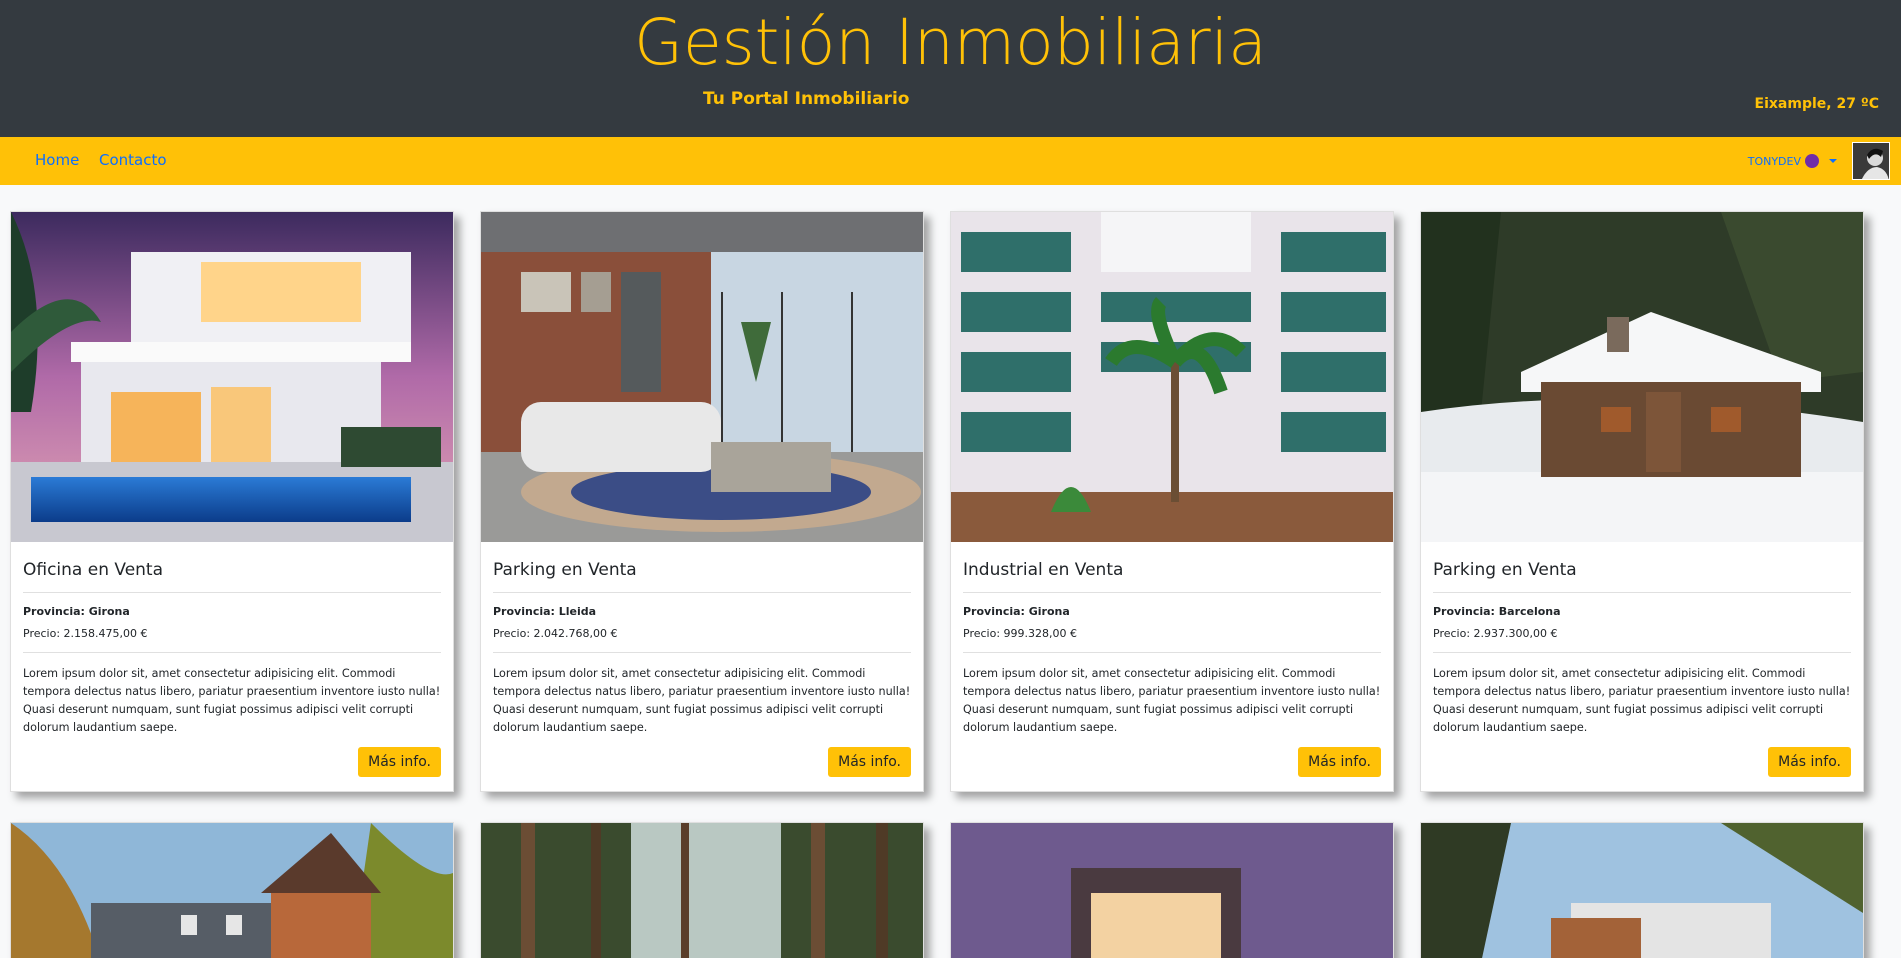 This screenshot has width=1901, height=958. What do you see at coordinates (1497, 612) in the screenshot?
I see `card-province: Provincia: Barcelona` at bounding box center [1497, 612].